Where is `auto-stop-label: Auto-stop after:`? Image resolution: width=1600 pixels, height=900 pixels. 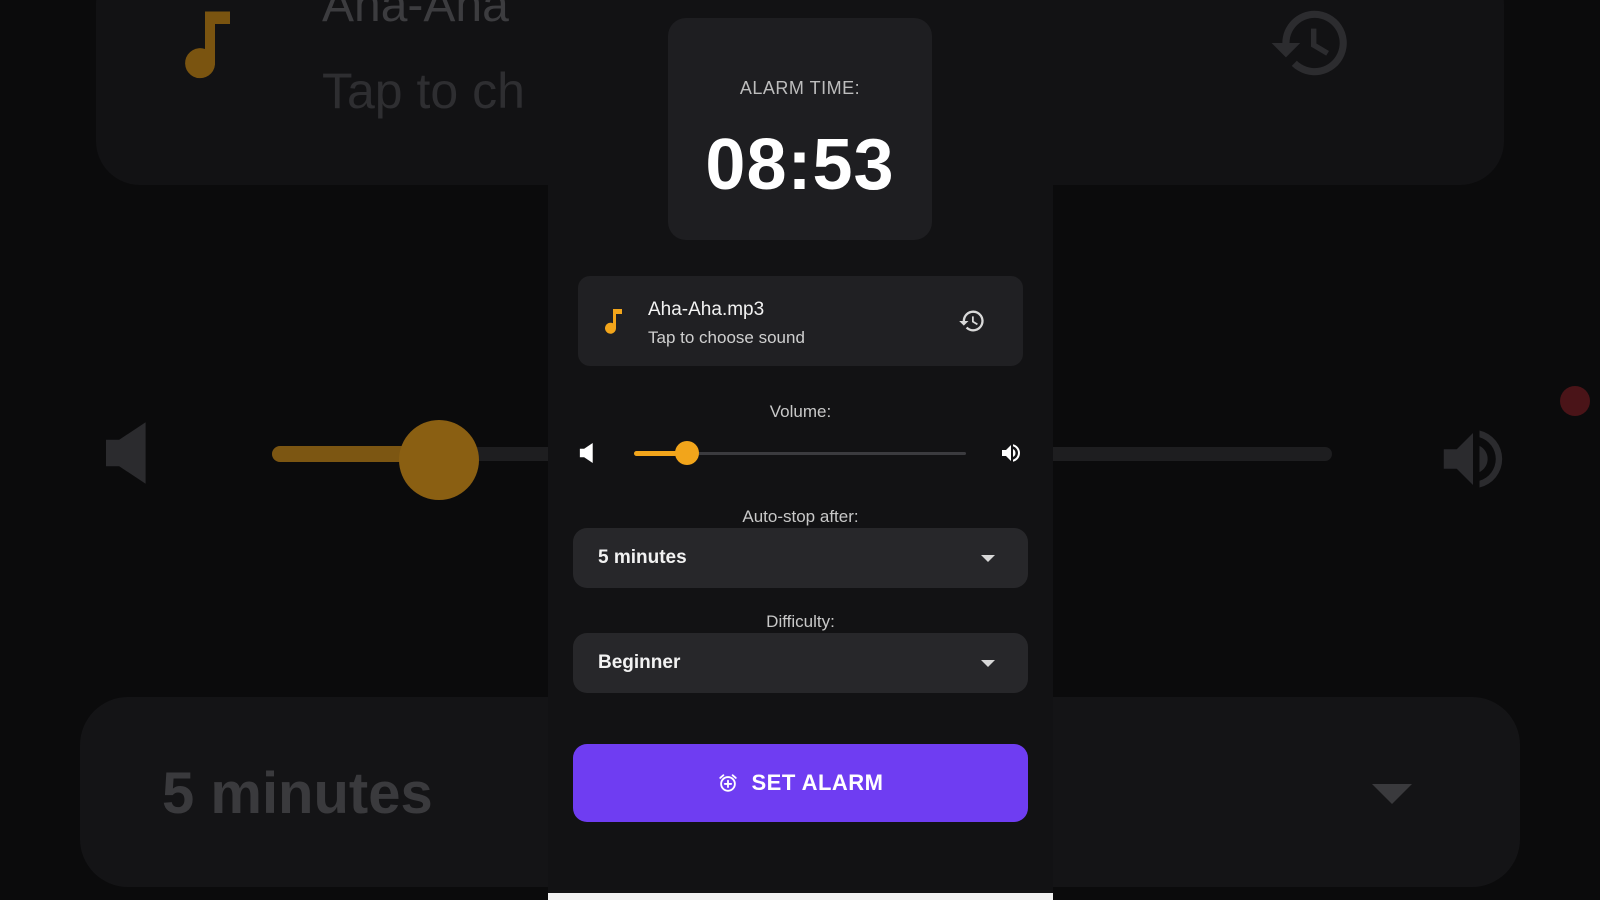
auto-stop-label: Auto-stop after: is located at coordinates (800, 516).